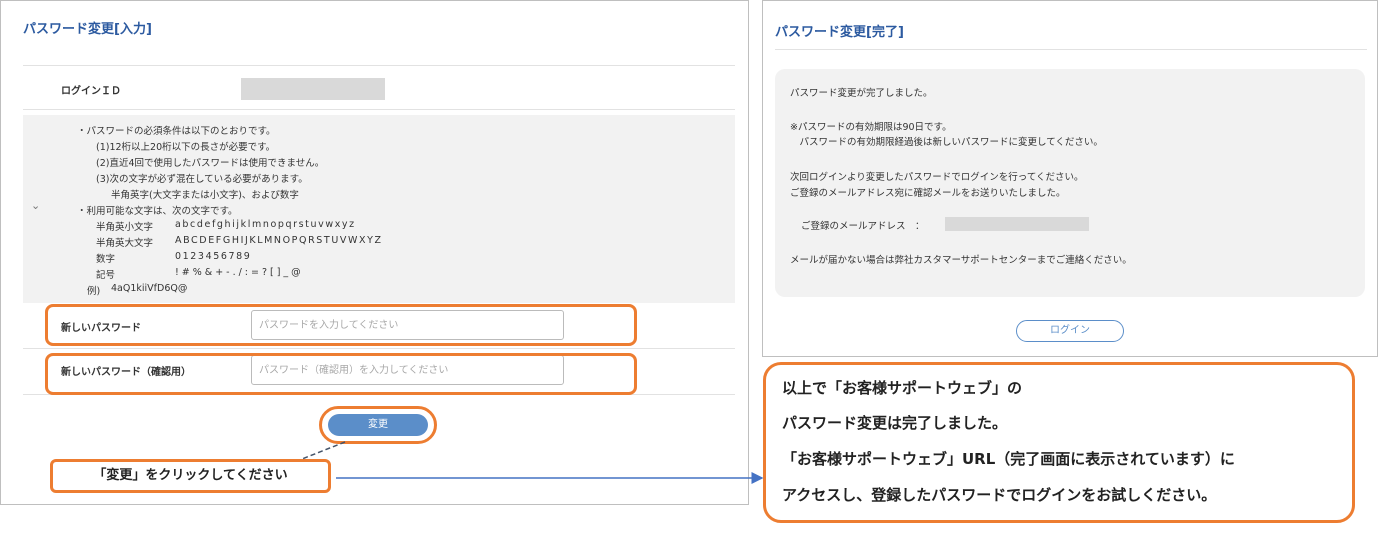 This screenshot has width=1379, height=557. I want to click on allowed-heading: ・利用可能な文字は、次の文字です。, so click(157, 211).